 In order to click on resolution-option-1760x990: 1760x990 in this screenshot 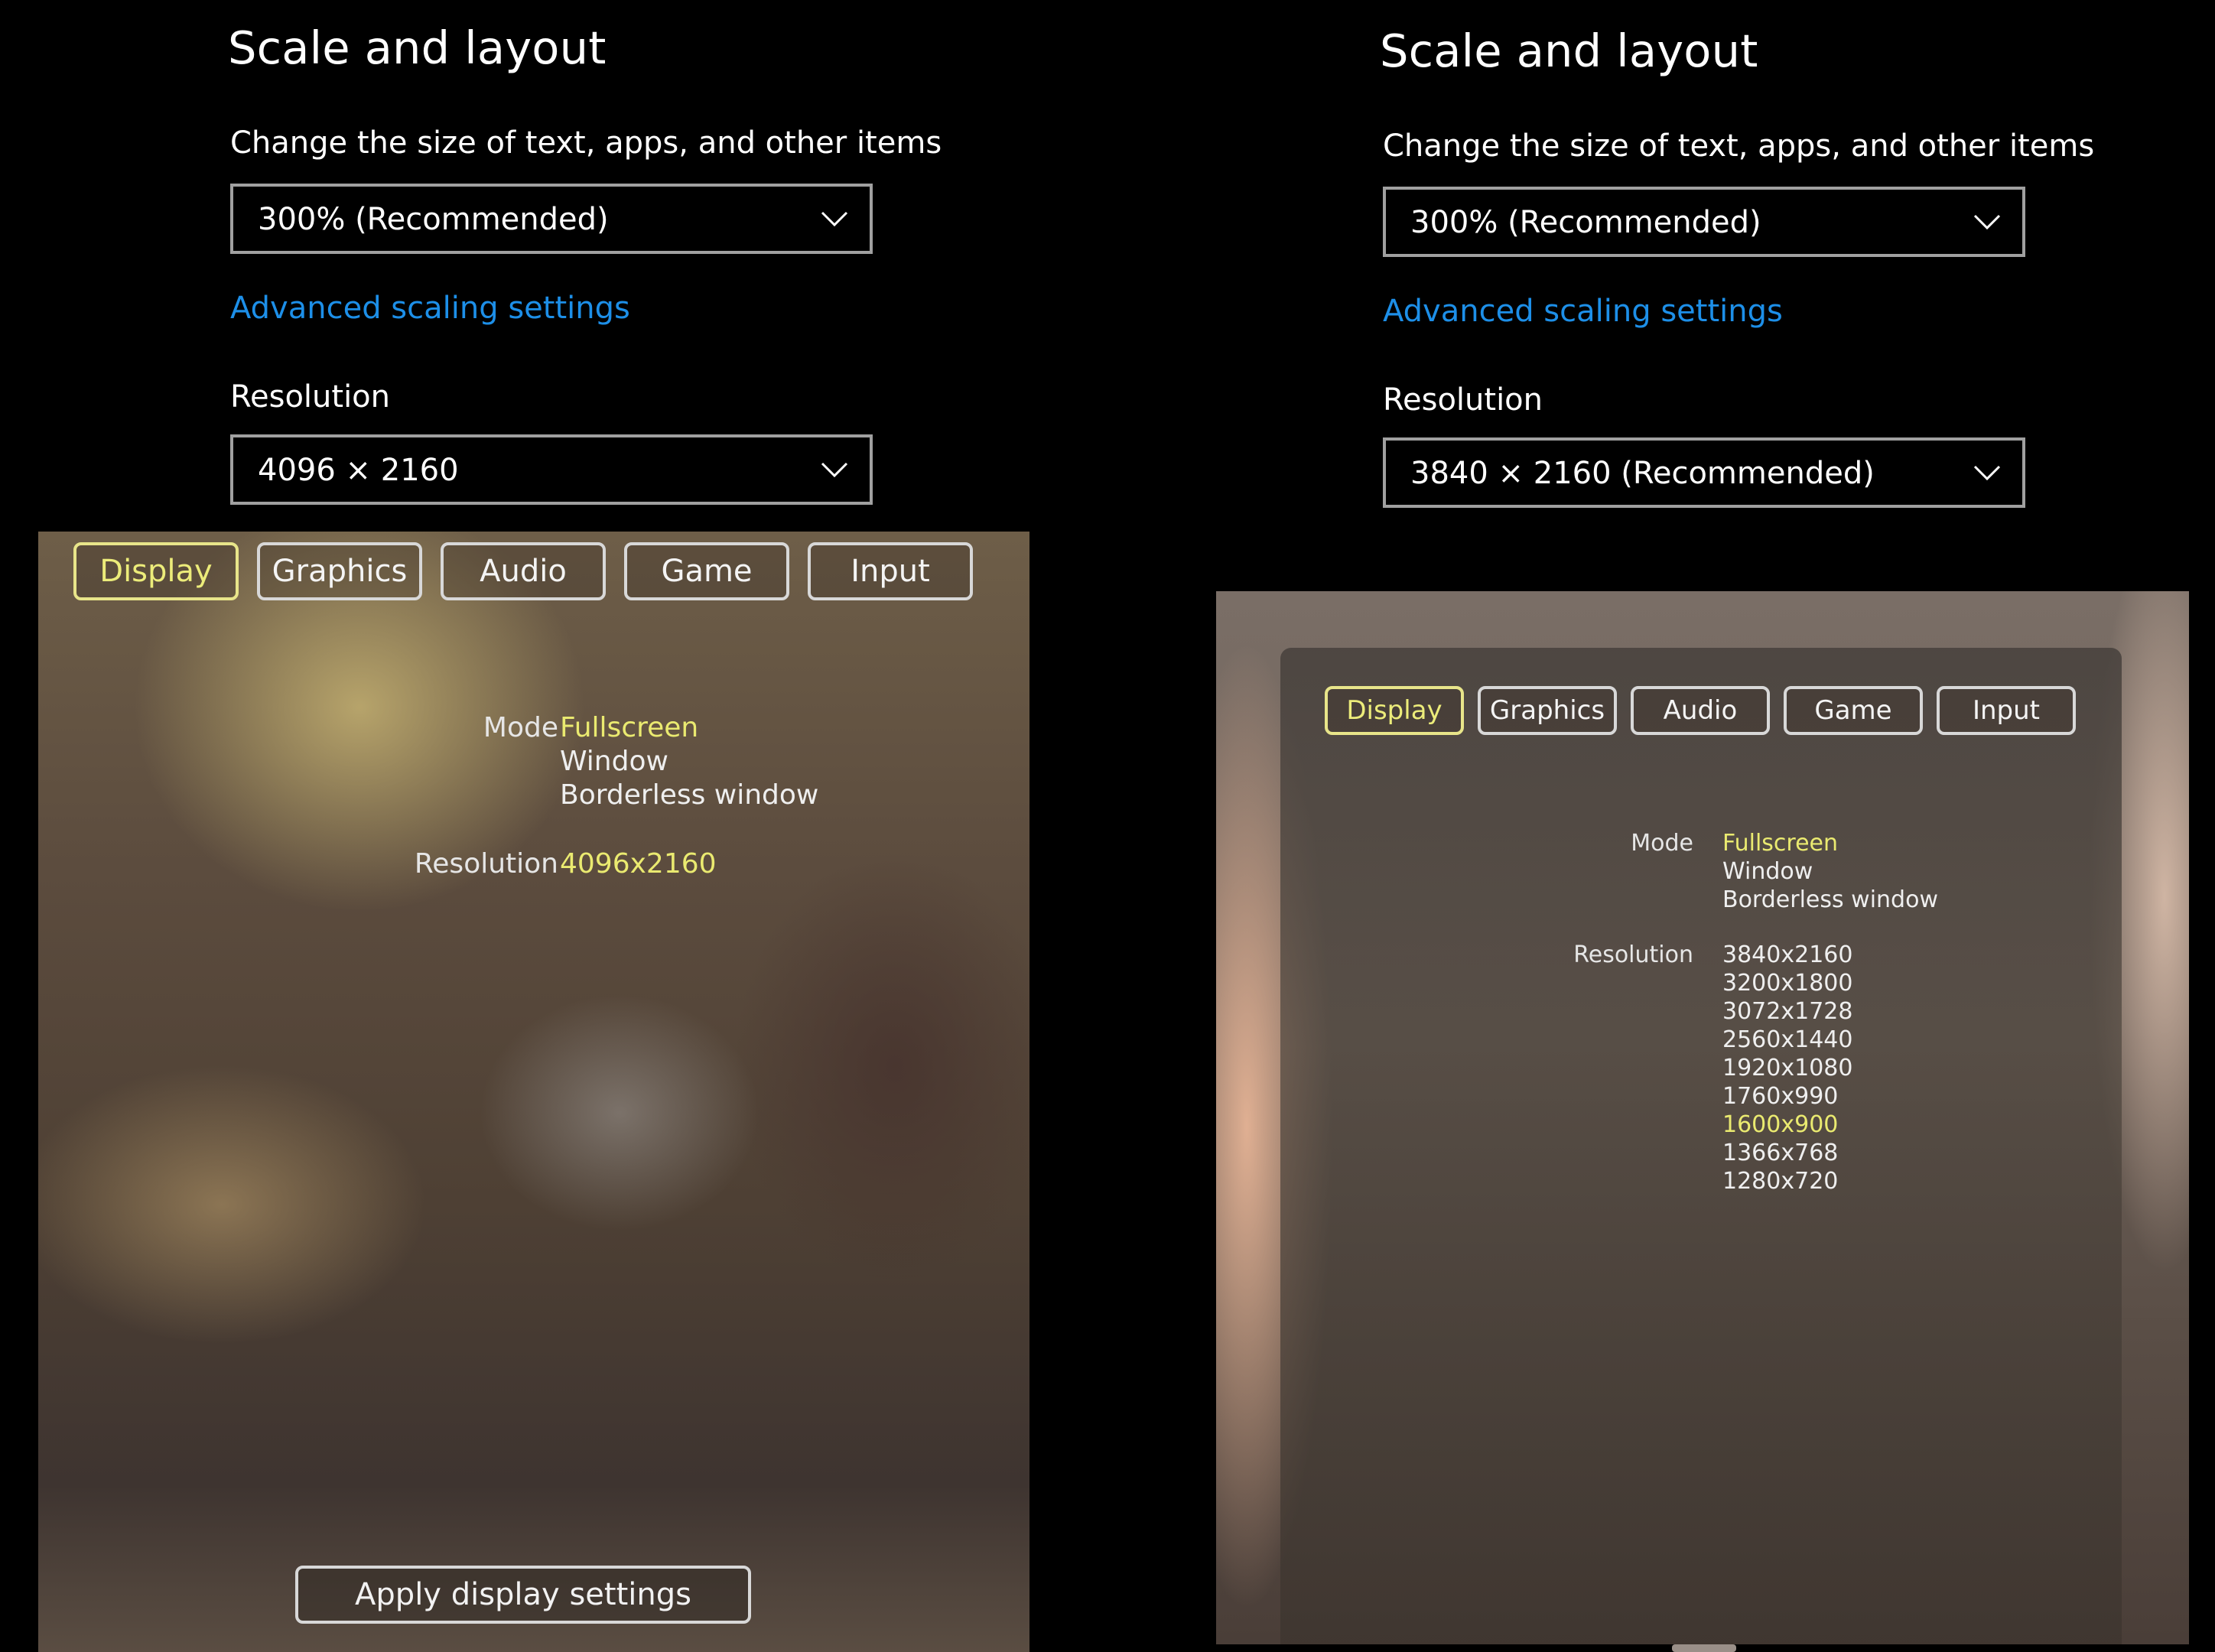, I will do `click(1780, 1097)`.